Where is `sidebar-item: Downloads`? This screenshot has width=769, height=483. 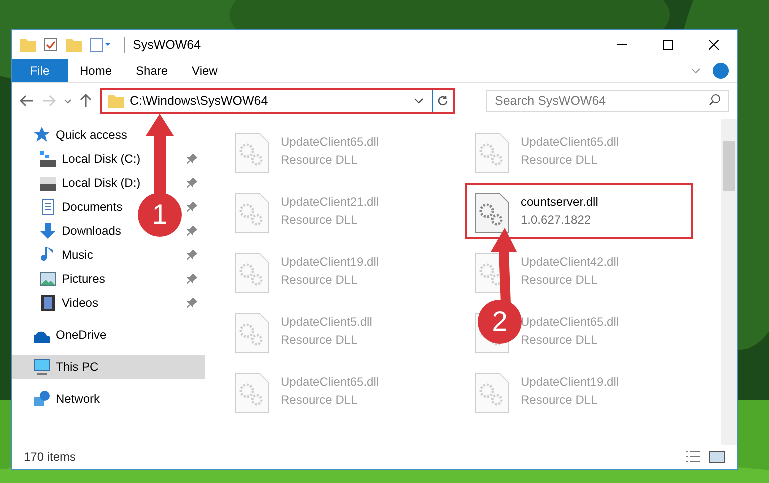
sidebar-item: Downloads is located at coordinates (81, 231).